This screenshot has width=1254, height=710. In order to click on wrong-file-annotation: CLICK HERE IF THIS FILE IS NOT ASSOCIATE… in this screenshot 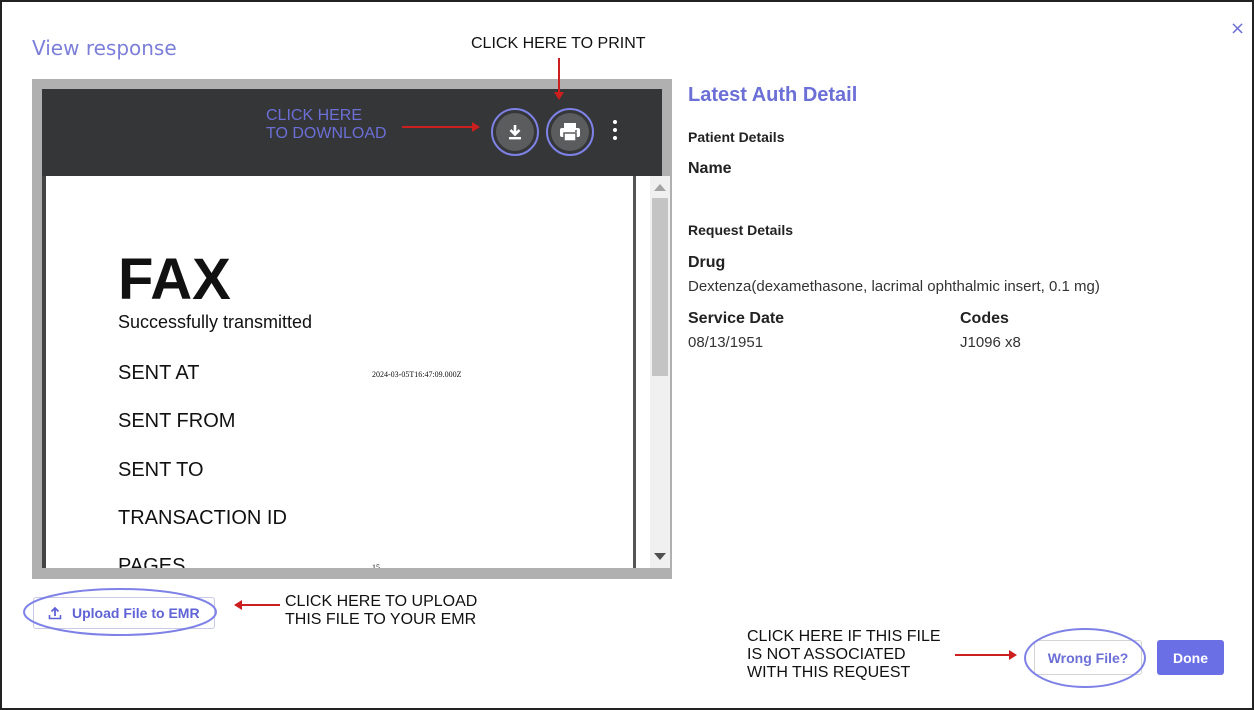, I will do `click(844, 654)`.